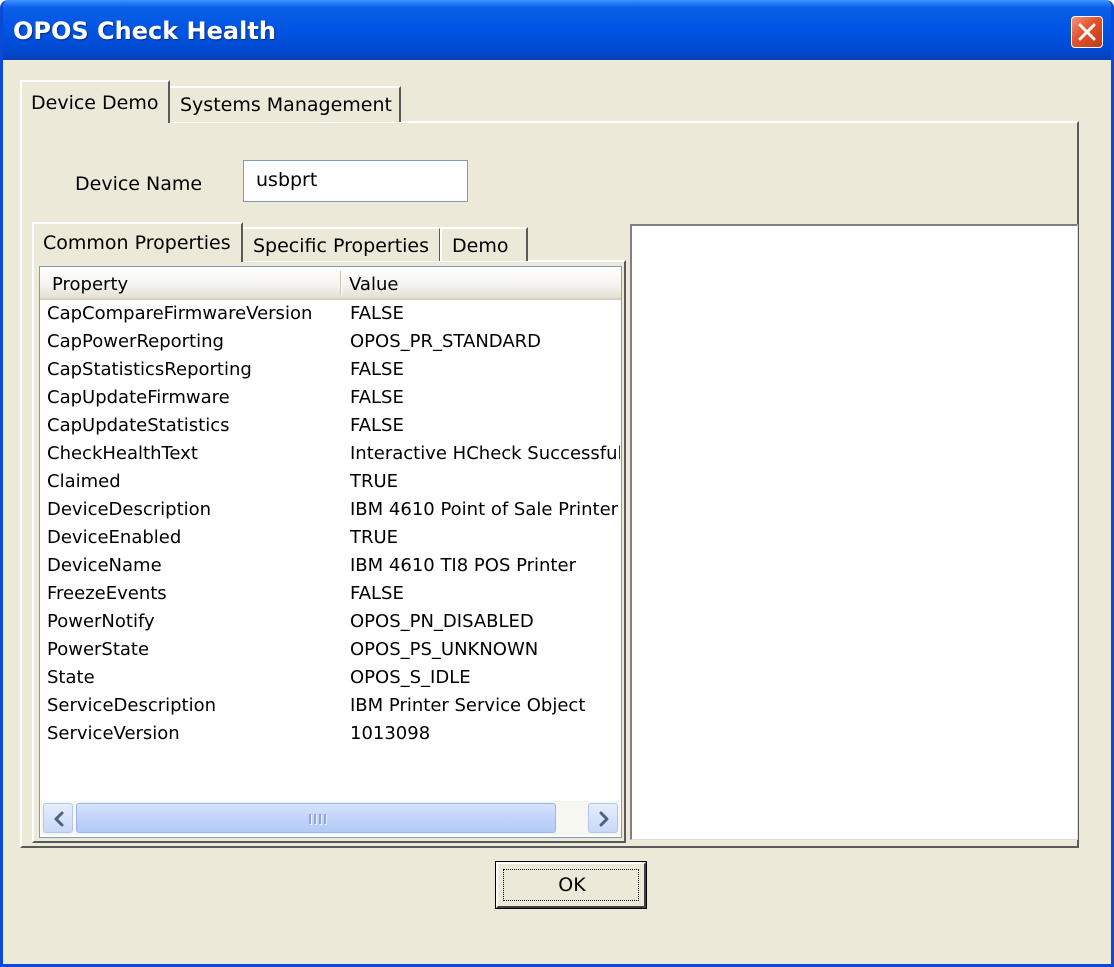  Describe the element at coordinates (330, 735) in the screenshot. I see `table-row: ServiceVersion 1013098` at that location.